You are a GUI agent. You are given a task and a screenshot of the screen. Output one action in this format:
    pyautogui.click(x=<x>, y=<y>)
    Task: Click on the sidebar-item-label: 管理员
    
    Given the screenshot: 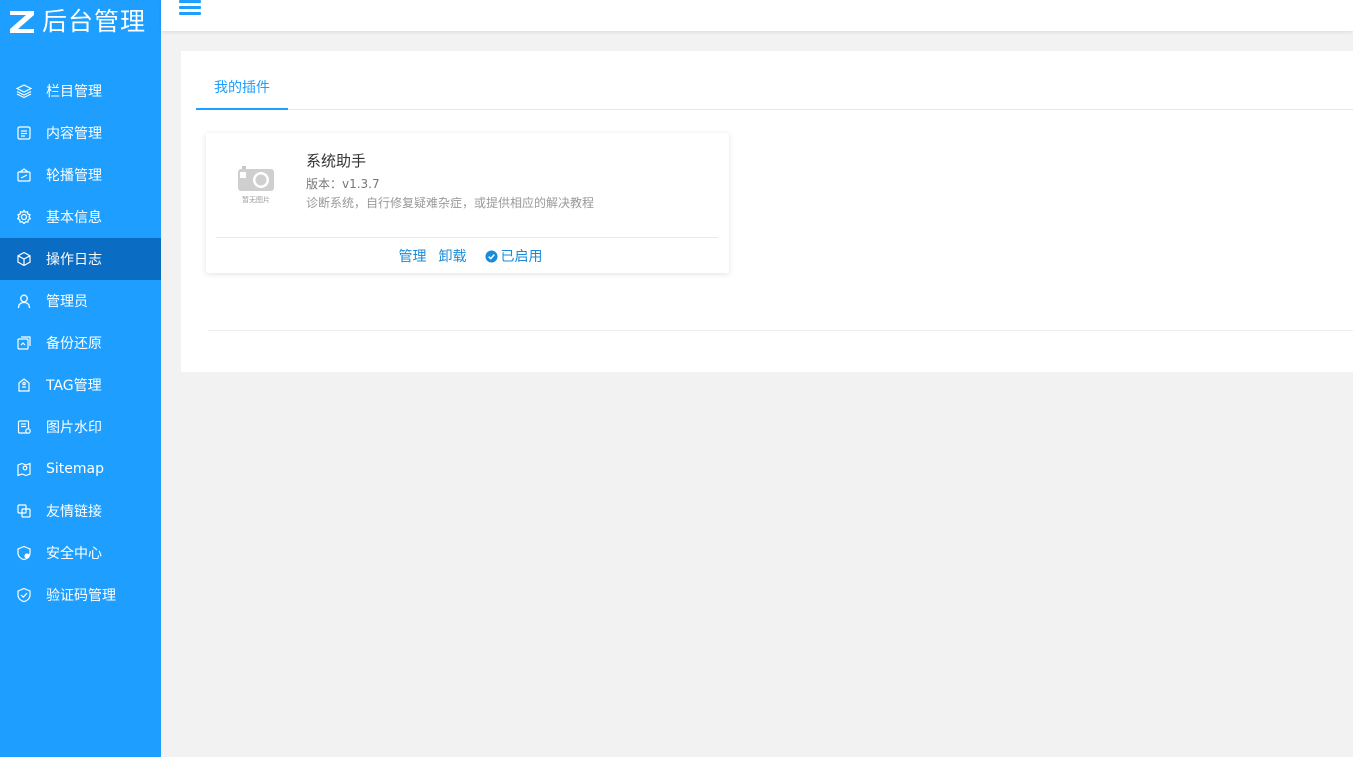 What is the action you would take?
    pyautogui.click(x=67, y=302)
    